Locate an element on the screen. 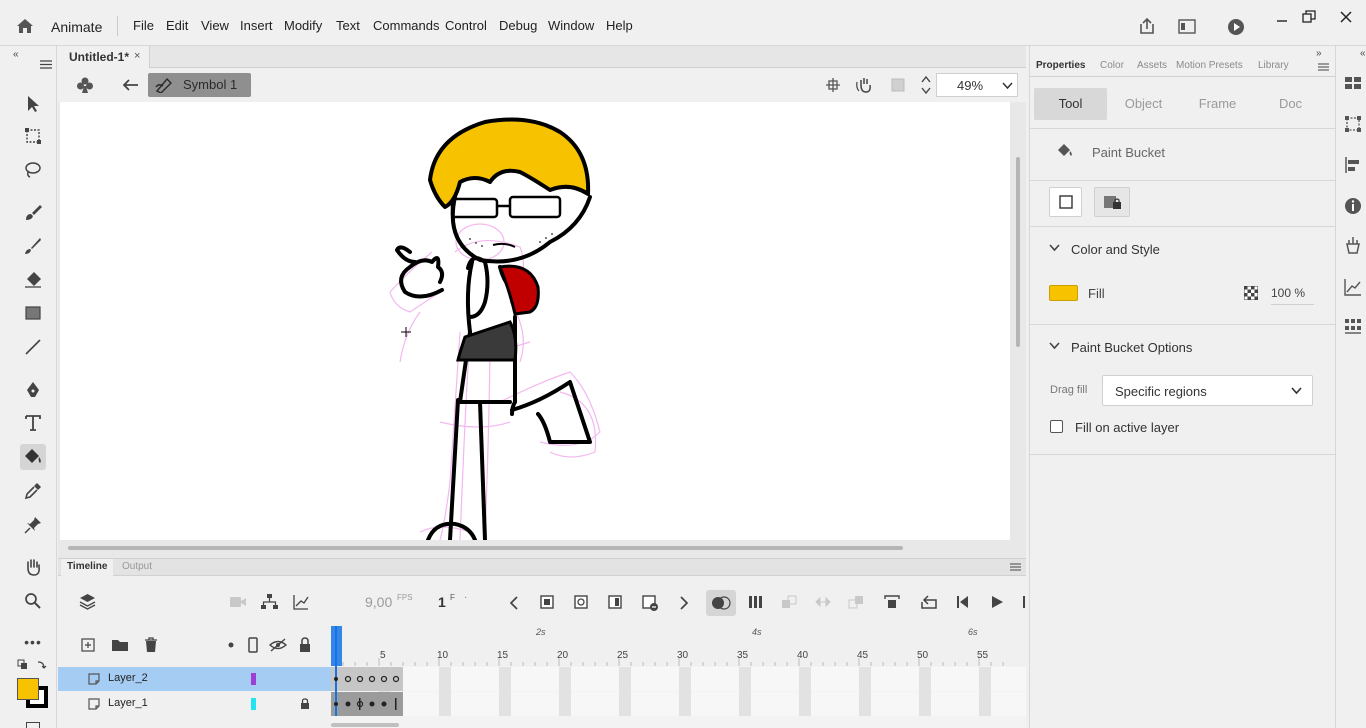  hand-tool-icon is located at coordinates (33, 567).